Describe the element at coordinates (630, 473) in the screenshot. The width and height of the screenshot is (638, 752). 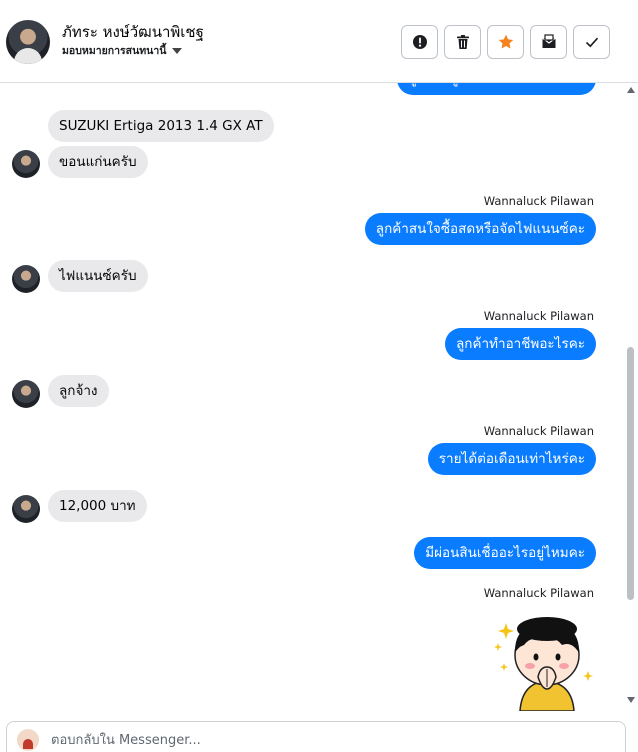
I see `scrollbar-thumb` at that location.